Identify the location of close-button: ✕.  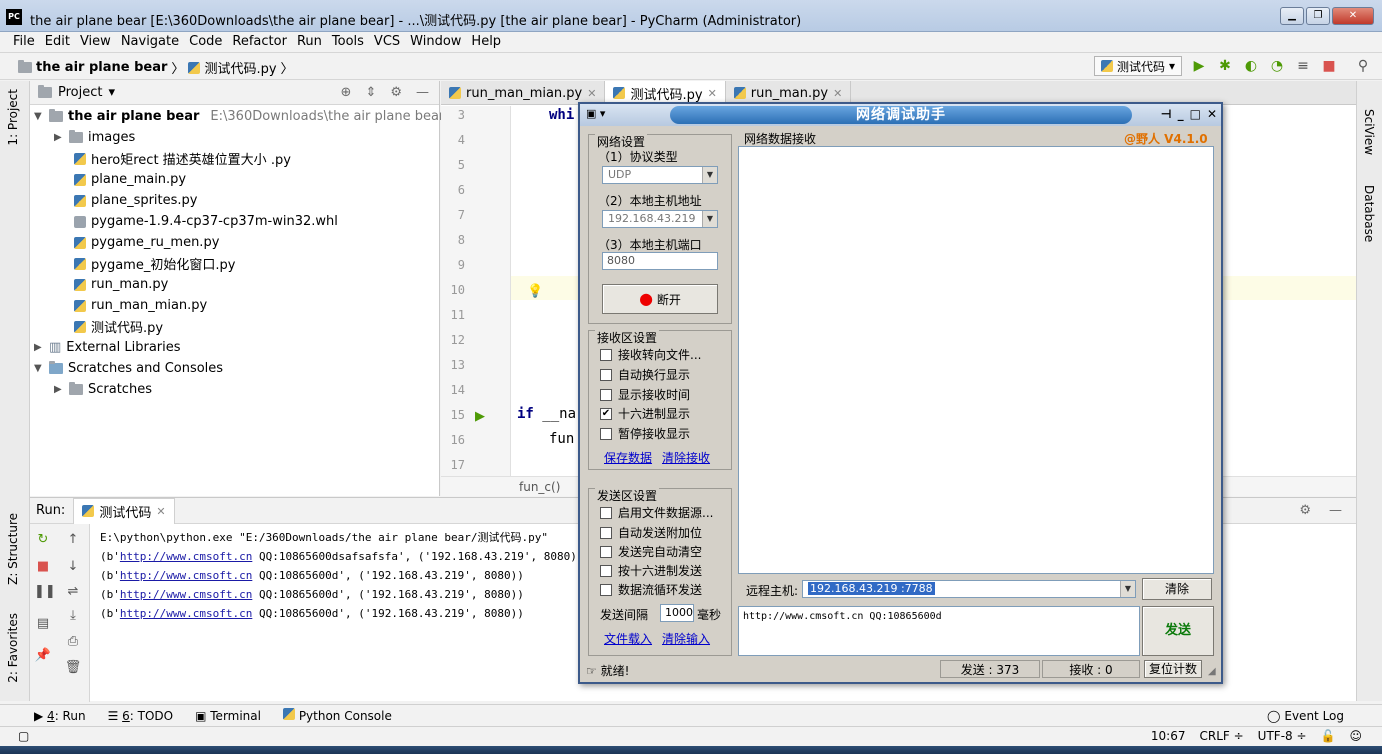
(1212, 114).